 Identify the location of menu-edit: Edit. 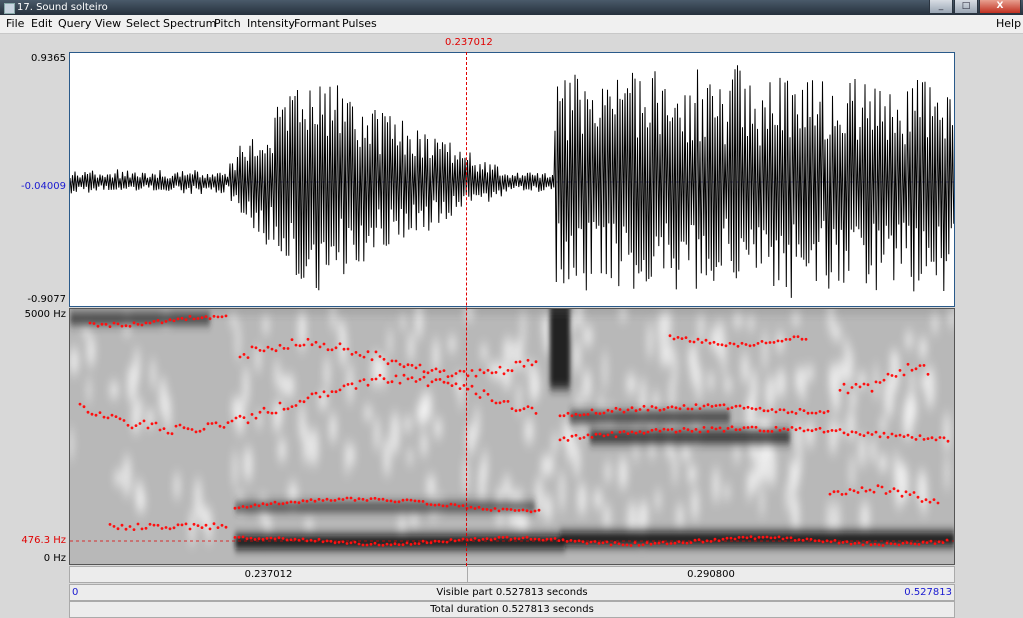
(41, 23).